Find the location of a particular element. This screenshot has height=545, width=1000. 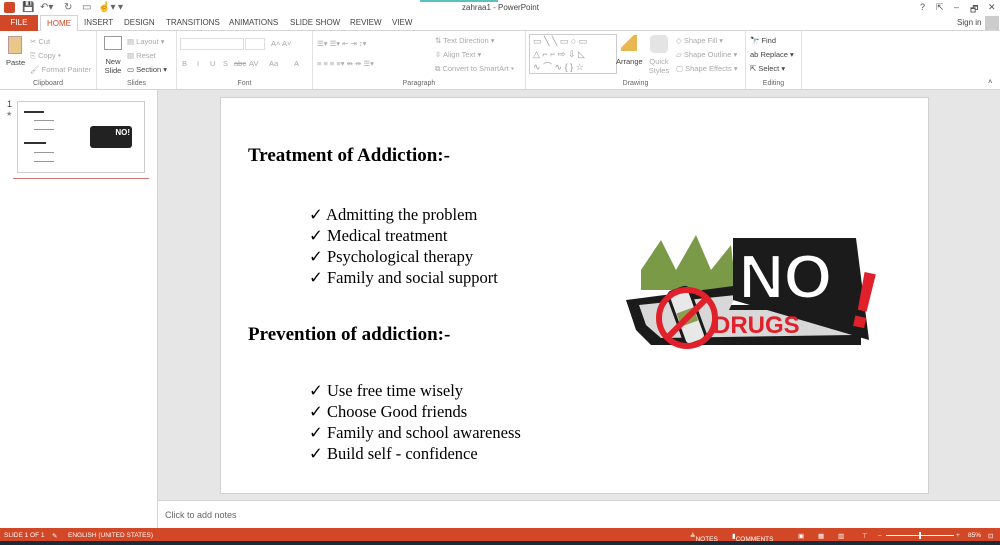

new-slide-button: New Slide is located at coordinates (113, 66).